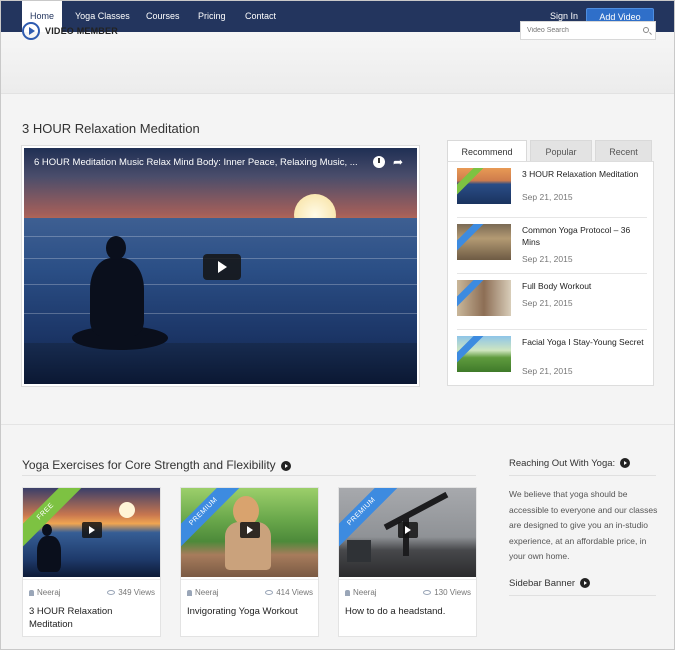  Describe the element at coordinates (561, 151) in the screenshot. I see `tab-popular: Popular` at that location.